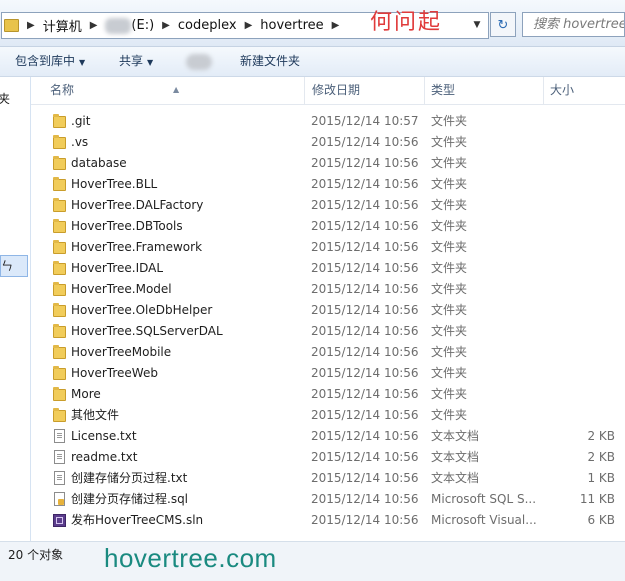 The height and width of the screenshot is (581, 625). I want to click on file-row: HoverTree.Framework 2015/12/14 10:56 文件夹, so click(328, 247).